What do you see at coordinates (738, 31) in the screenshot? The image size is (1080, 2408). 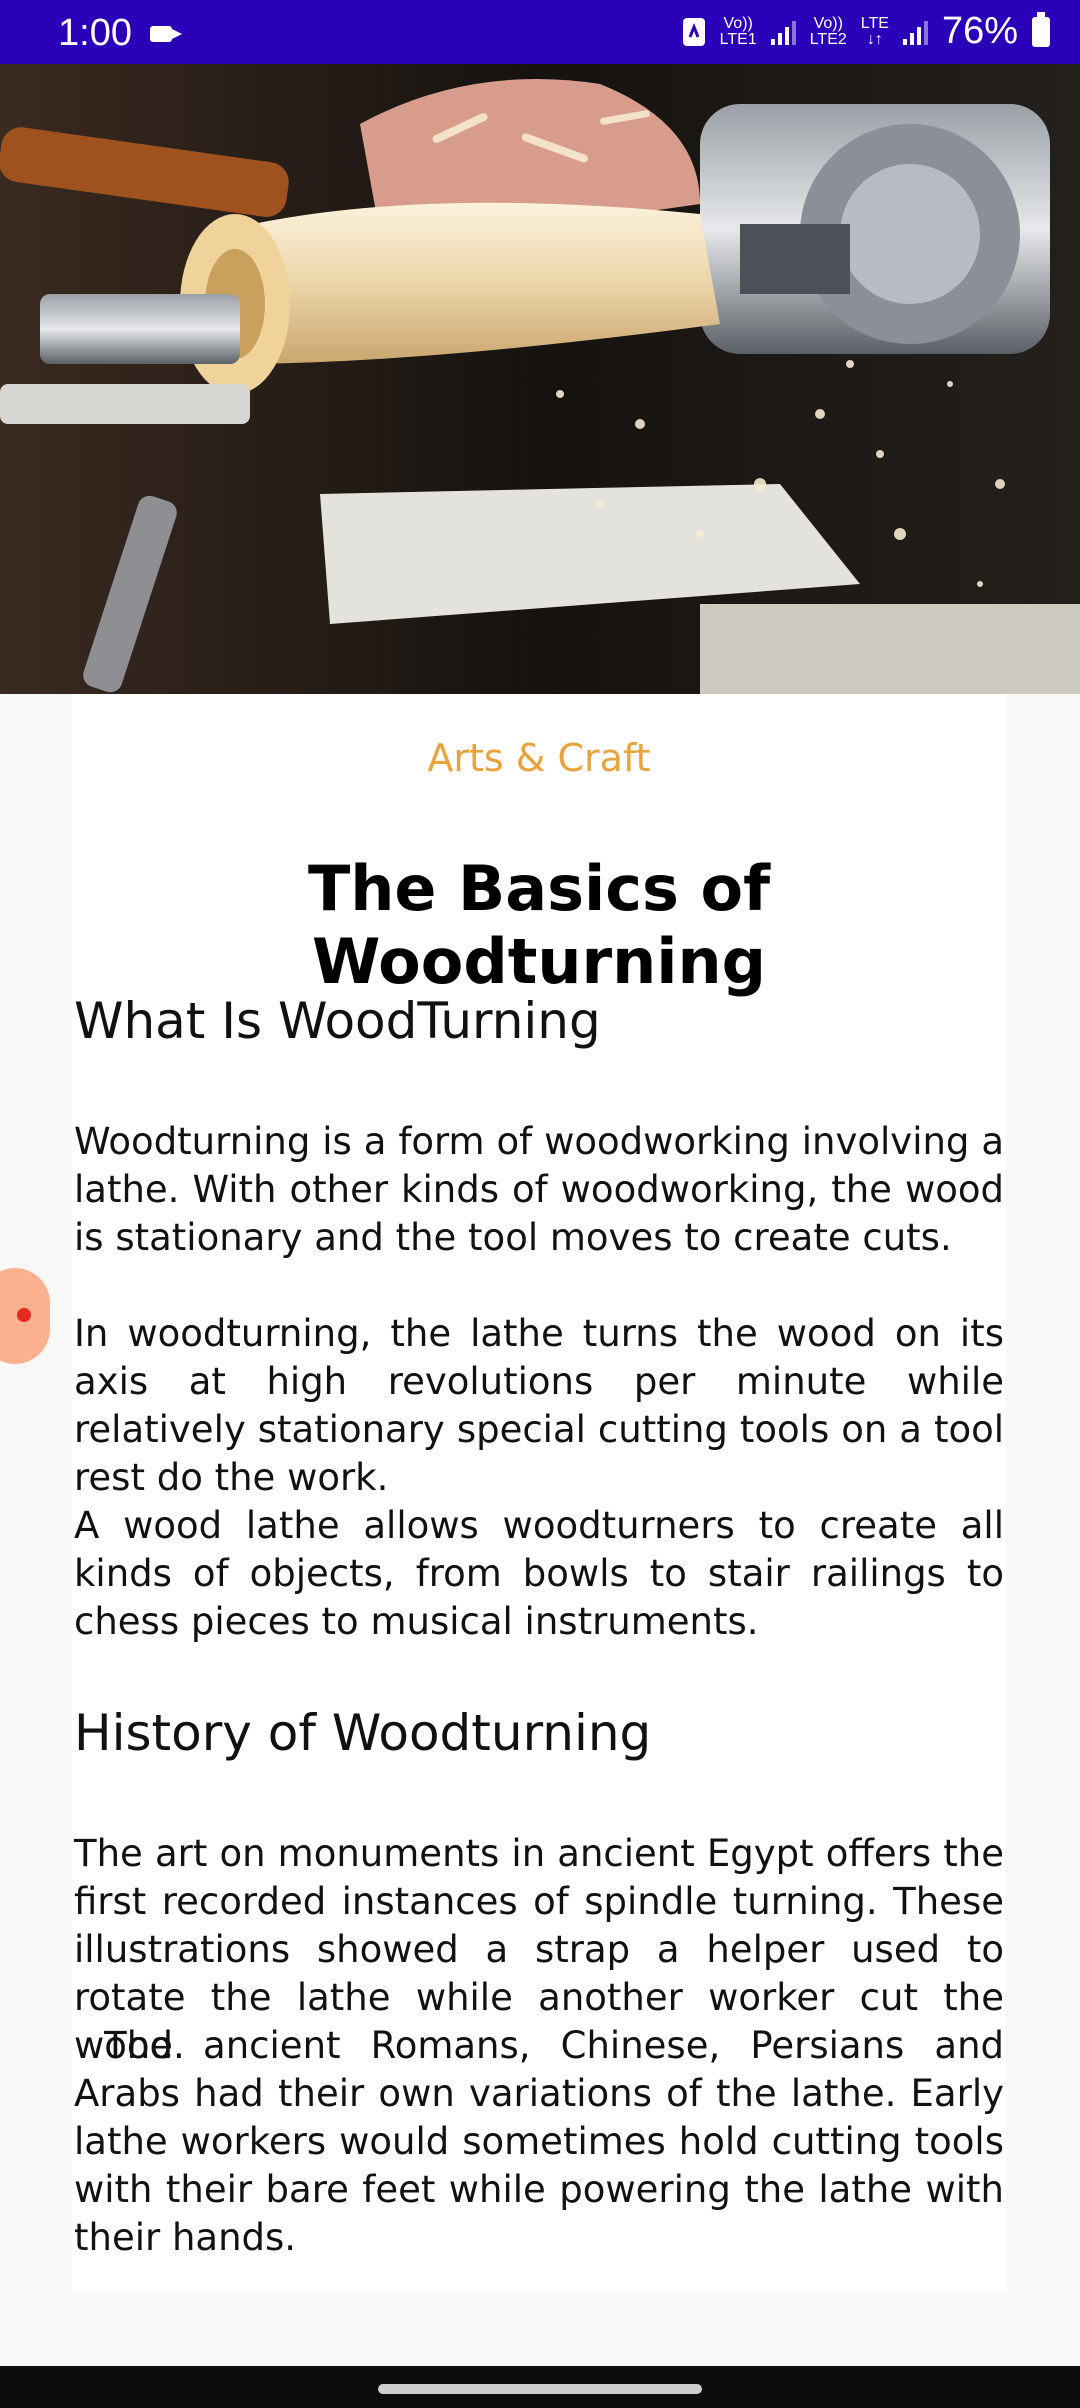 I see `sim1-label: Vo)) LTE1` at bounding box center [738, 31].